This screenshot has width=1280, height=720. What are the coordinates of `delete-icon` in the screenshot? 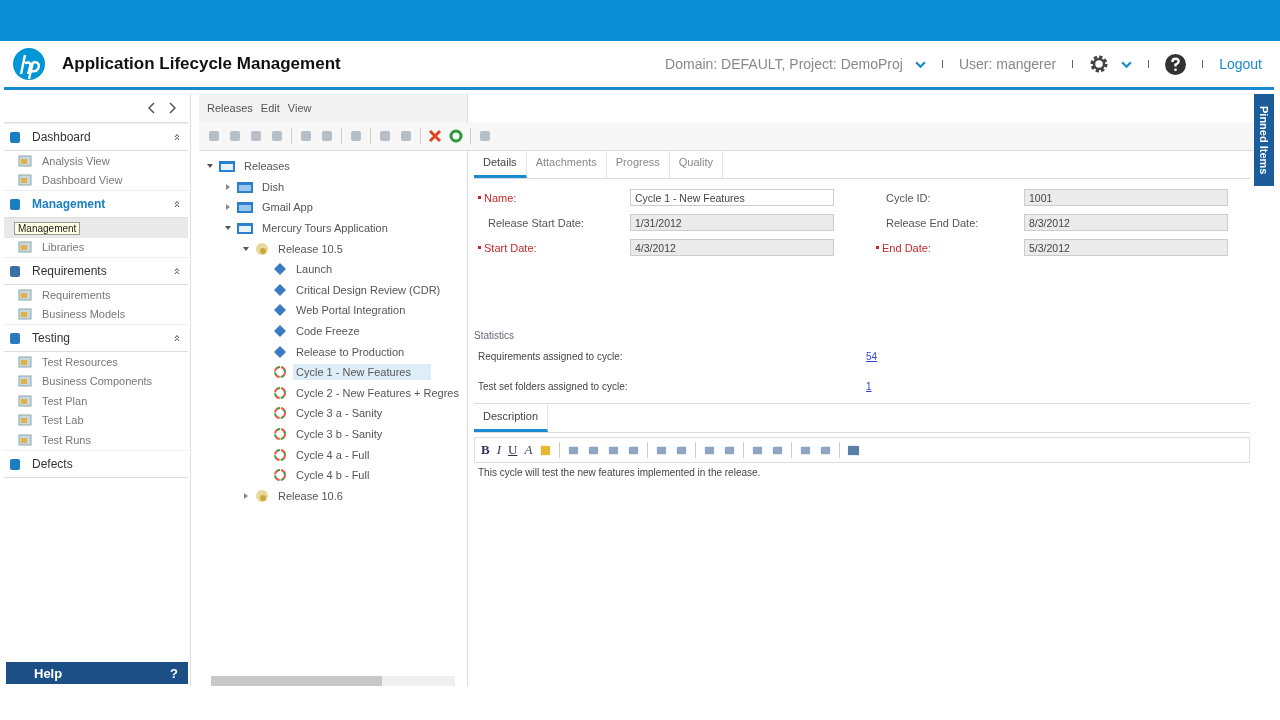 It's located at (435, 136).